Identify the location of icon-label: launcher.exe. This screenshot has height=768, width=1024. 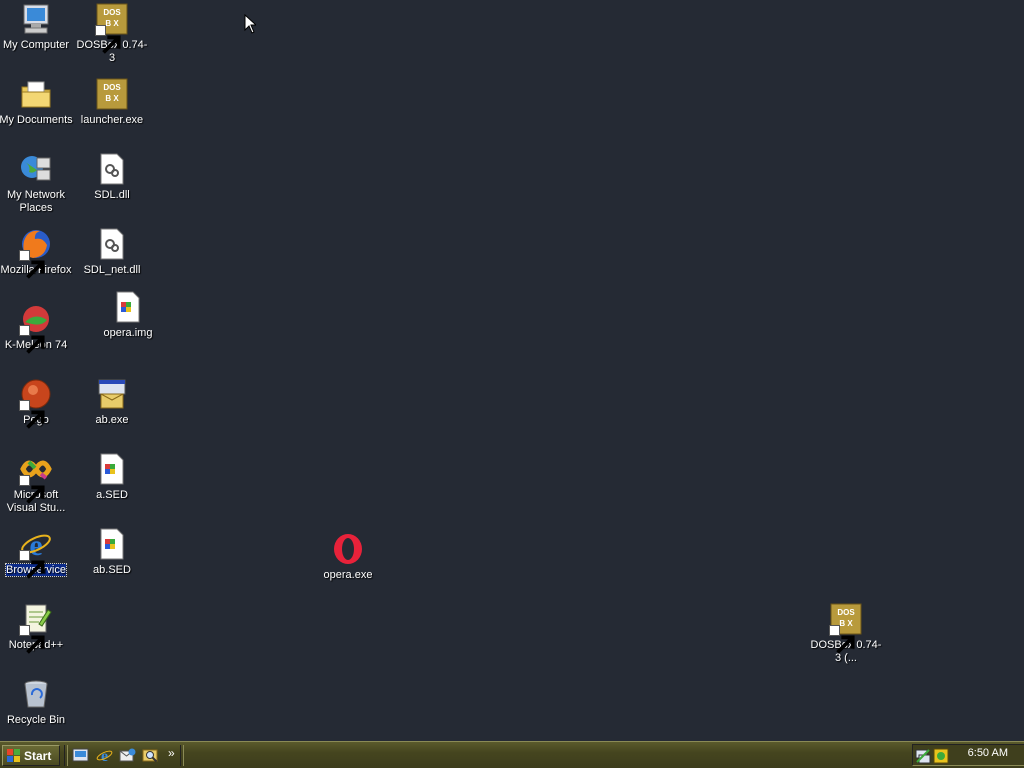
(112, 120).